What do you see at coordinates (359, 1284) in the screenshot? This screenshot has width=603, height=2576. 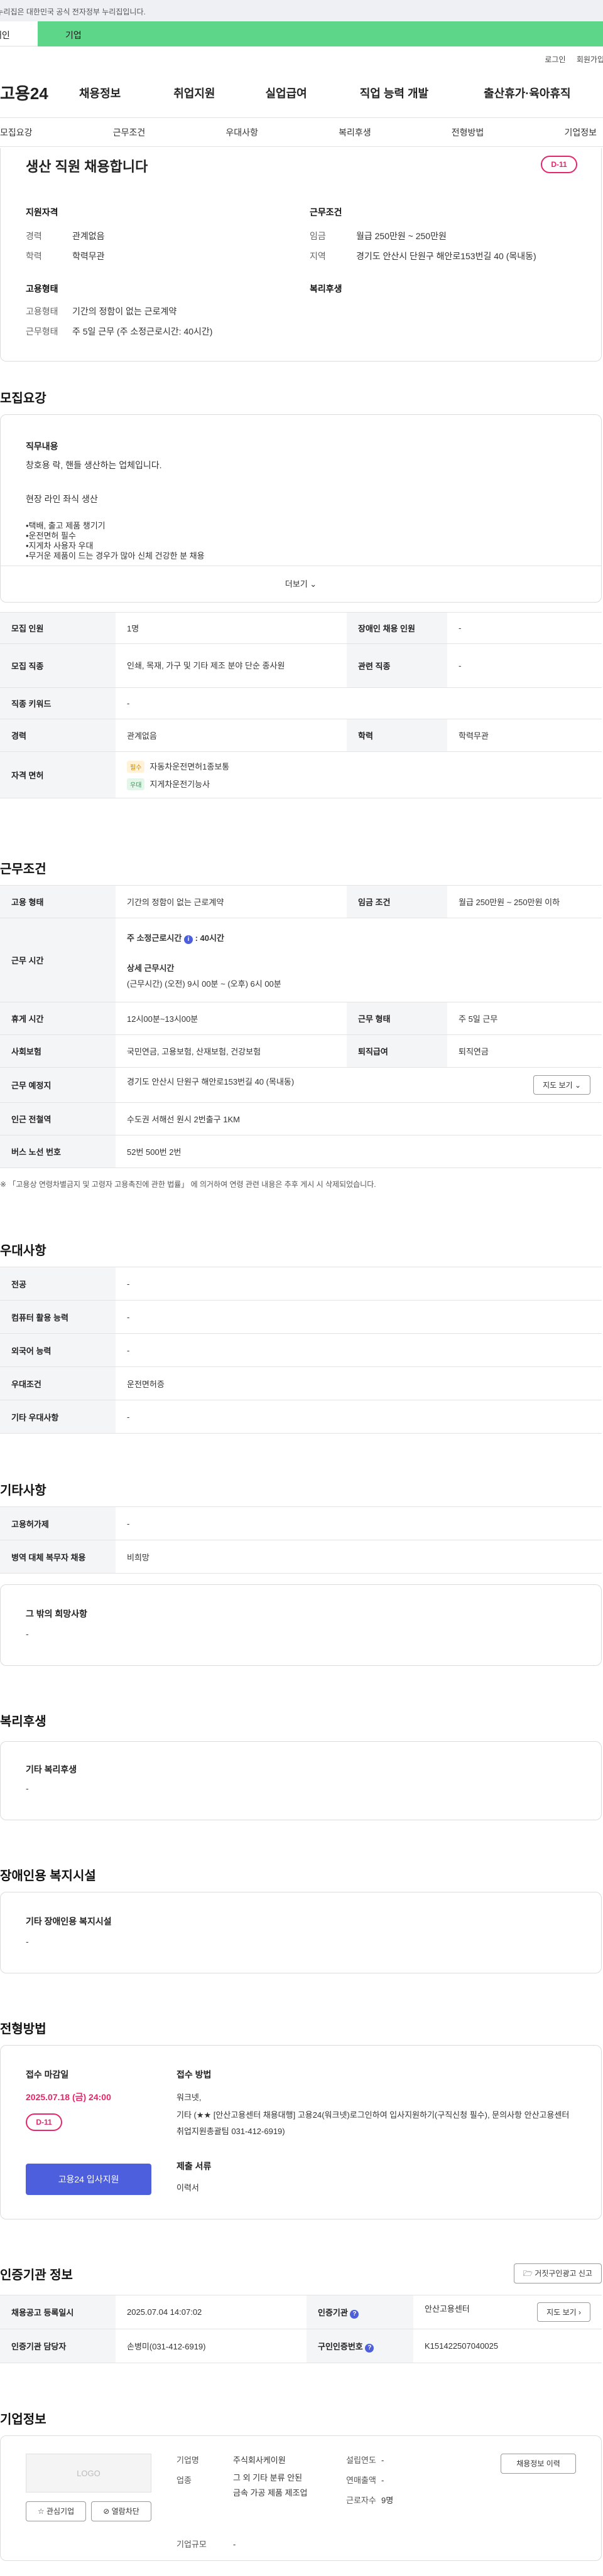 I see `major-value: -` at bounding box center [359, 1284].